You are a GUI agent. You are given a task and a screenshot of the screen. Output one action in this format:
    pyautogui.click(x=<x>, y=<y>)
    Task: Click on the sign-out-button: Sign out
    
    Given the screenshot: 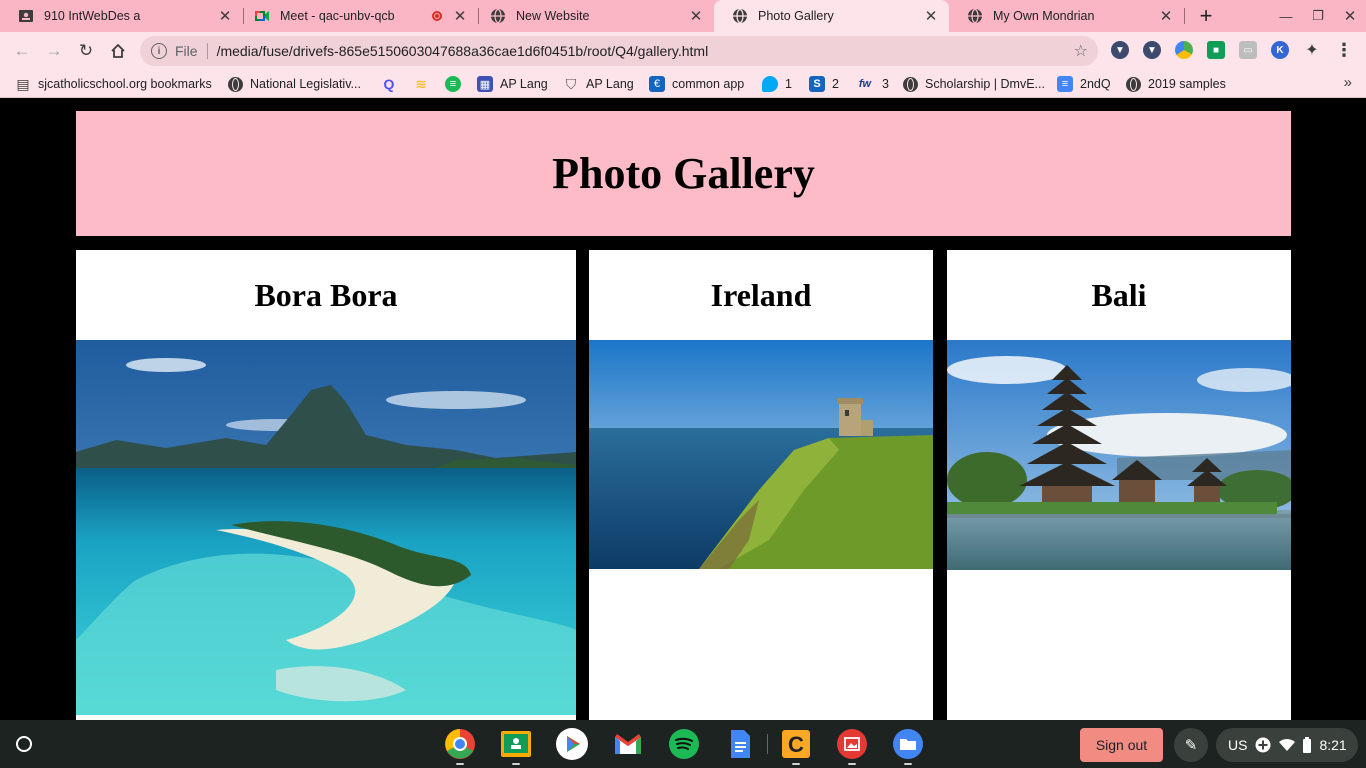 What is the action you would take?
    pyautogui.click(x=1121, y=745)
    